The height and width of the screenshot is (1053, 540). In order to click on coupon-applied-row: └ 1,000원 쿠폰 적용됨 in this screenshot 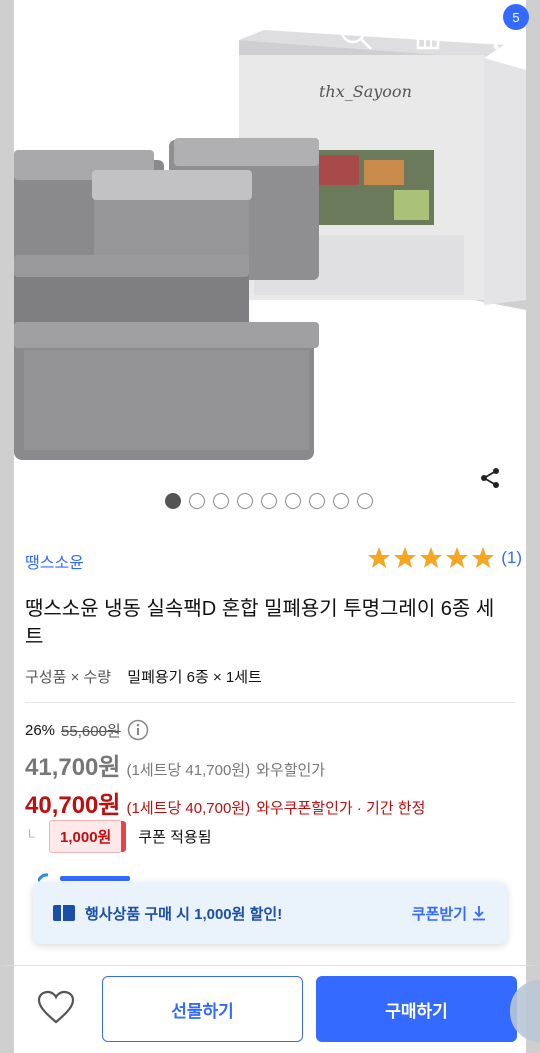, I will do `click(118, 836)`.